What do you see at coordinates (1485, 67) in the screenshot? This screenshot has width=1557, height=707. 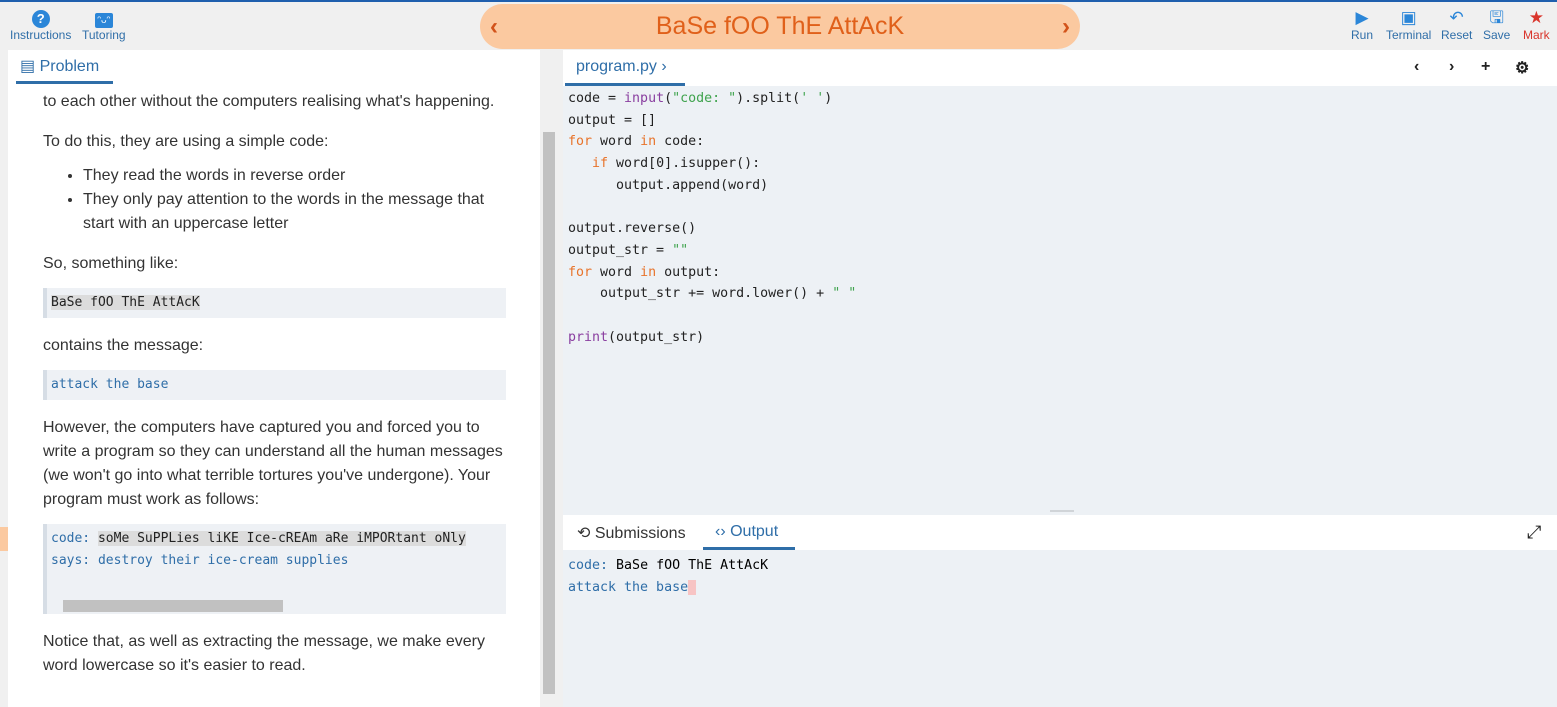 I see `plus-icon: +` at bounding box center [1485, 67].